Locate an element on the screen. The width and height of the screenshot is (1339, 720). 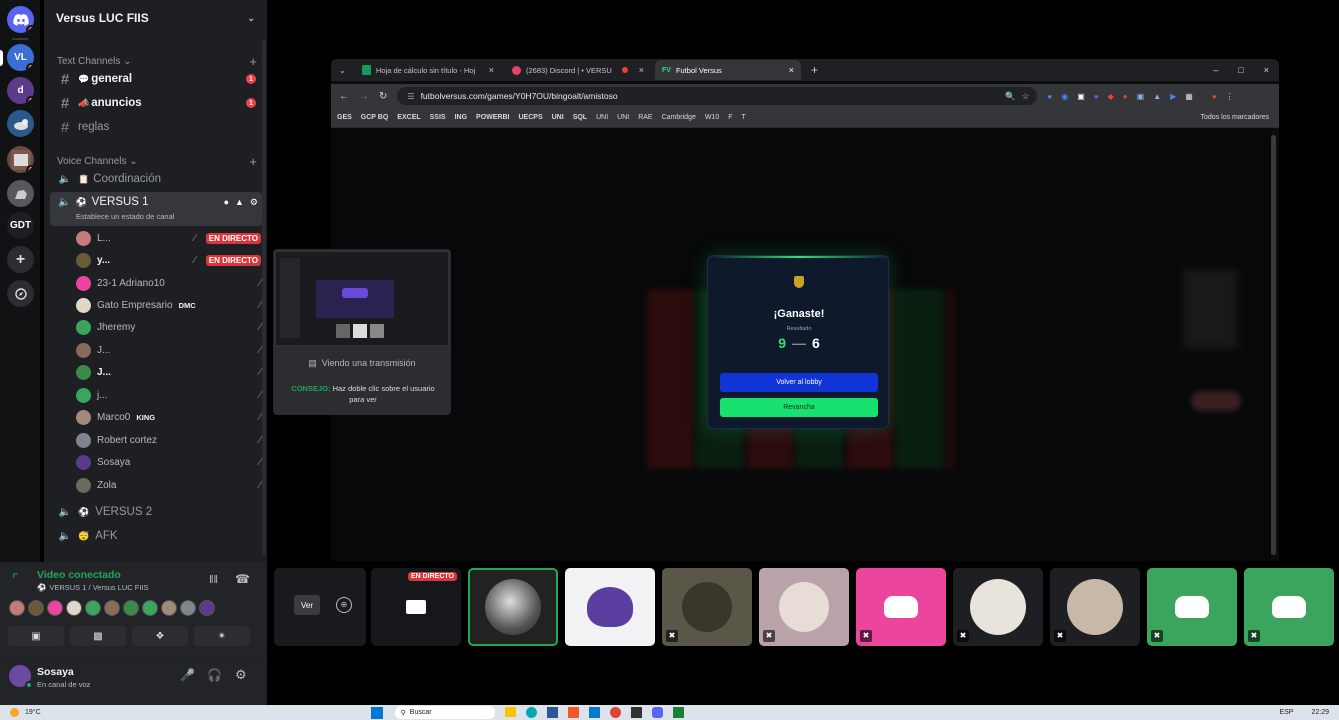
voice-member: Sosaya ∕ is located at coordinates (168, 462).